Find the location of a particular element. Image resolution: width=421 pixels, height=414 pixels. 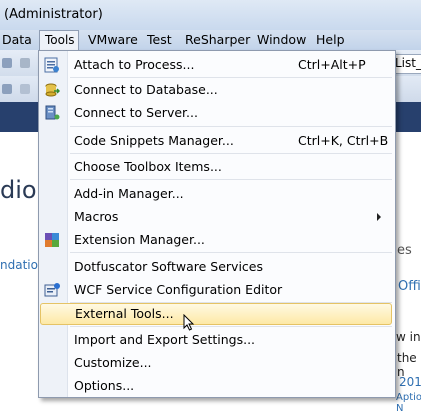

document-tab-label: List_I is located at coordinates (408, 63).